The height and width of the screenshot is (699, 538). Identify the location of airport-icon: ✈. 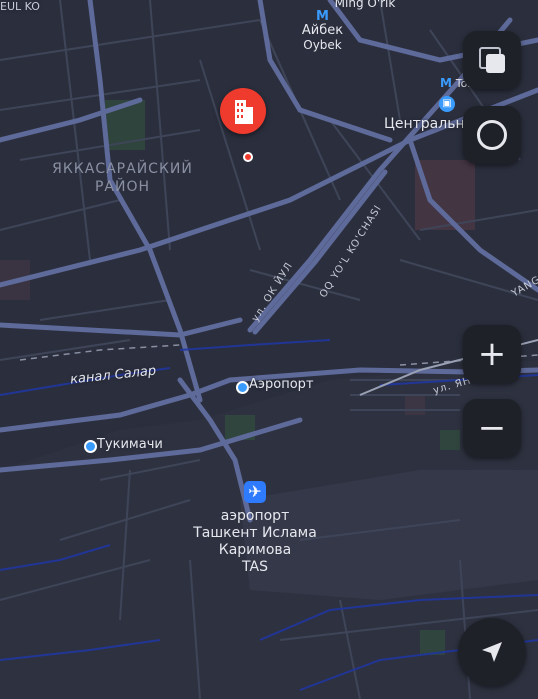
(255, 492).